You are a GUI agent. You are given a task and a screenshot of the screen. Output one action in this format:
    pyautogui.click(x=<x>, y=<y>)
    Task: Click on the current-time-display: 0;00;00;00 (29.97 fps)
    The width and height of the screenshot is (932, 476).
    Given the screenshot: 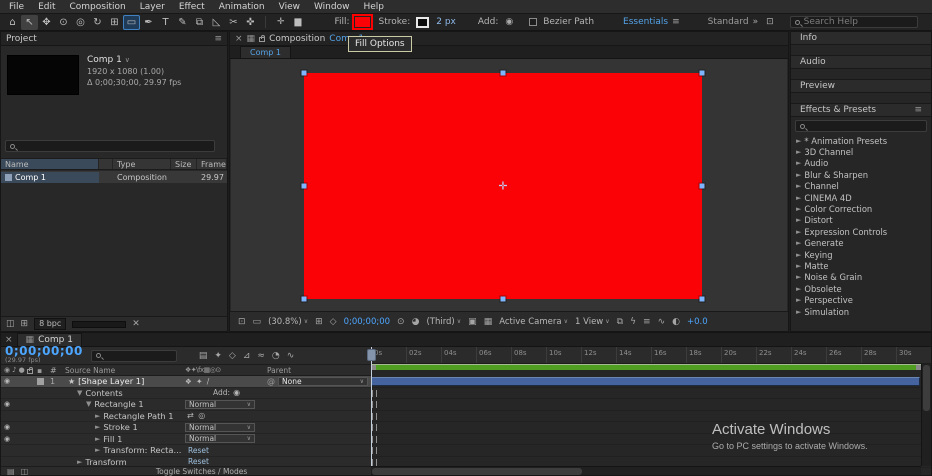 What is the action you would take?
    pyautogui.click(x=44, y=355)
    